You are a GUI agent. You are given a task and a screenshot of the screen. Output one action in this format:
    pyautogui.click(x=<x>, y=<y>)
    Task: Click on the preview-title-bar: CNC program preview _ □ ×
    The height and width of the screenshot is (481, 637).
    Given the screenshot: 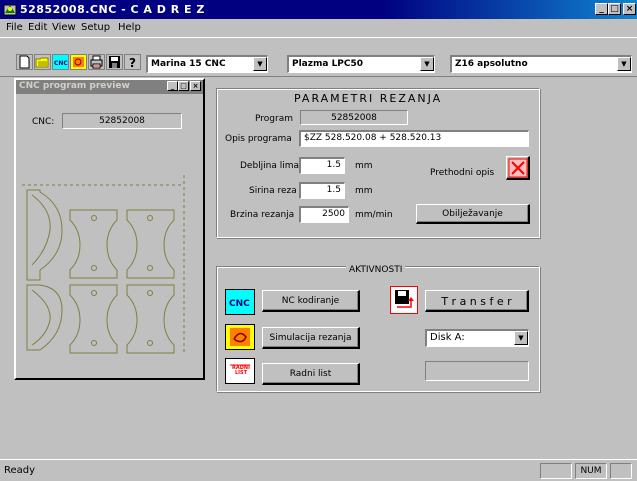 What is the action you would take?
    pyautogui.click(x=109, y=87)
    